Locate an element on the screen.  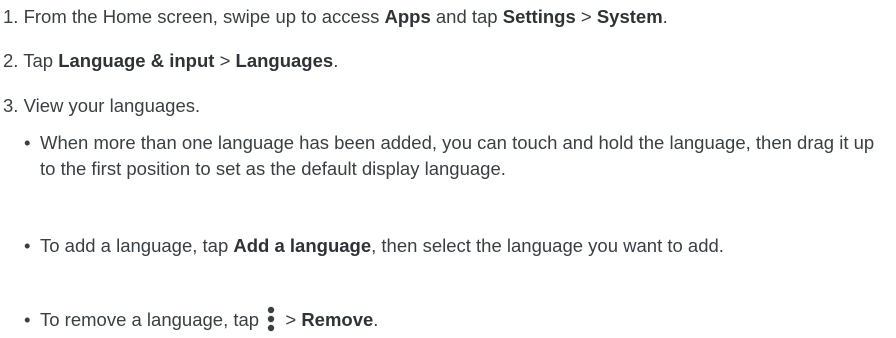
step-text: From the Home screen, swipe up to access is located at coordinates (204, 16).